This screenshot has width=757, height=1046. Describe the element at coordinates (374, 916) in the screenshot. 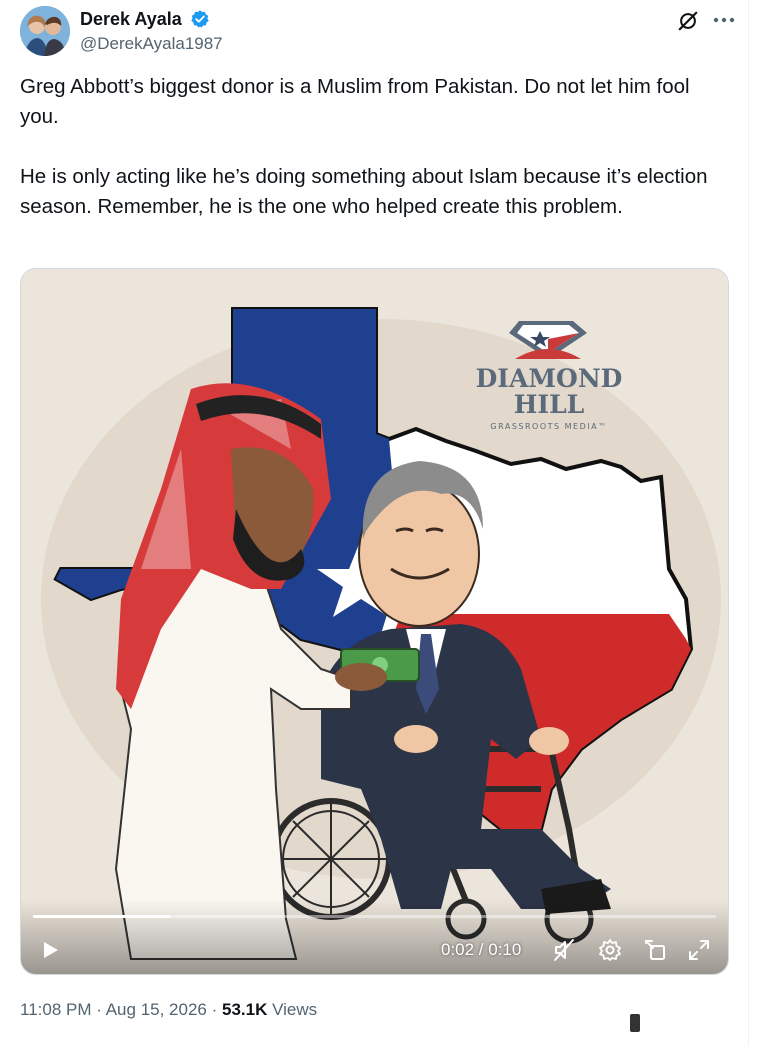

I see `progress-bar` at that location.